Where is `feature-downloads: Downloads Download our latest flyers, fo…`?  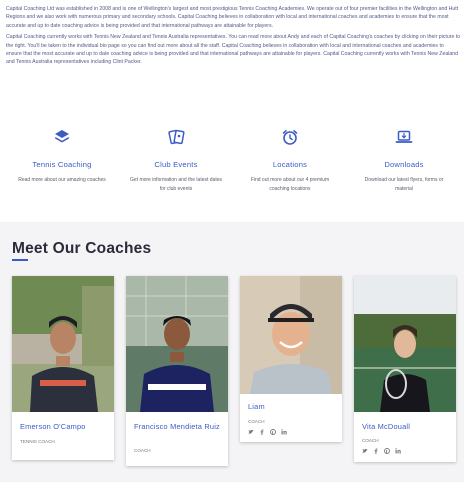
feature-downloads: Downloads Download our latest flyers, fo… is located at coordinates (404, 161).